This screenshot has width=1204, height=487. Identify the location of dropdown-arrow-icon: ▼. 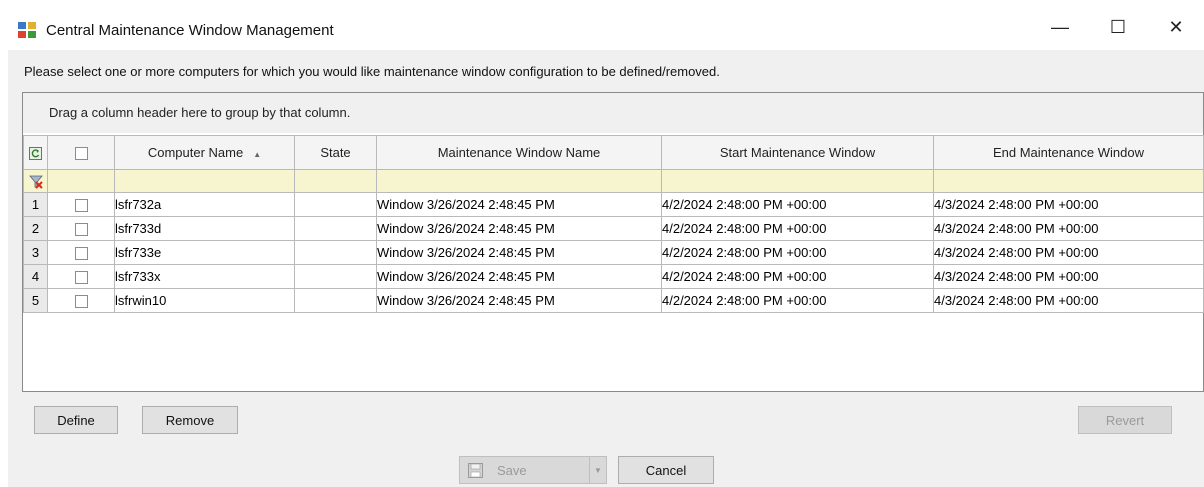
(597, 470).